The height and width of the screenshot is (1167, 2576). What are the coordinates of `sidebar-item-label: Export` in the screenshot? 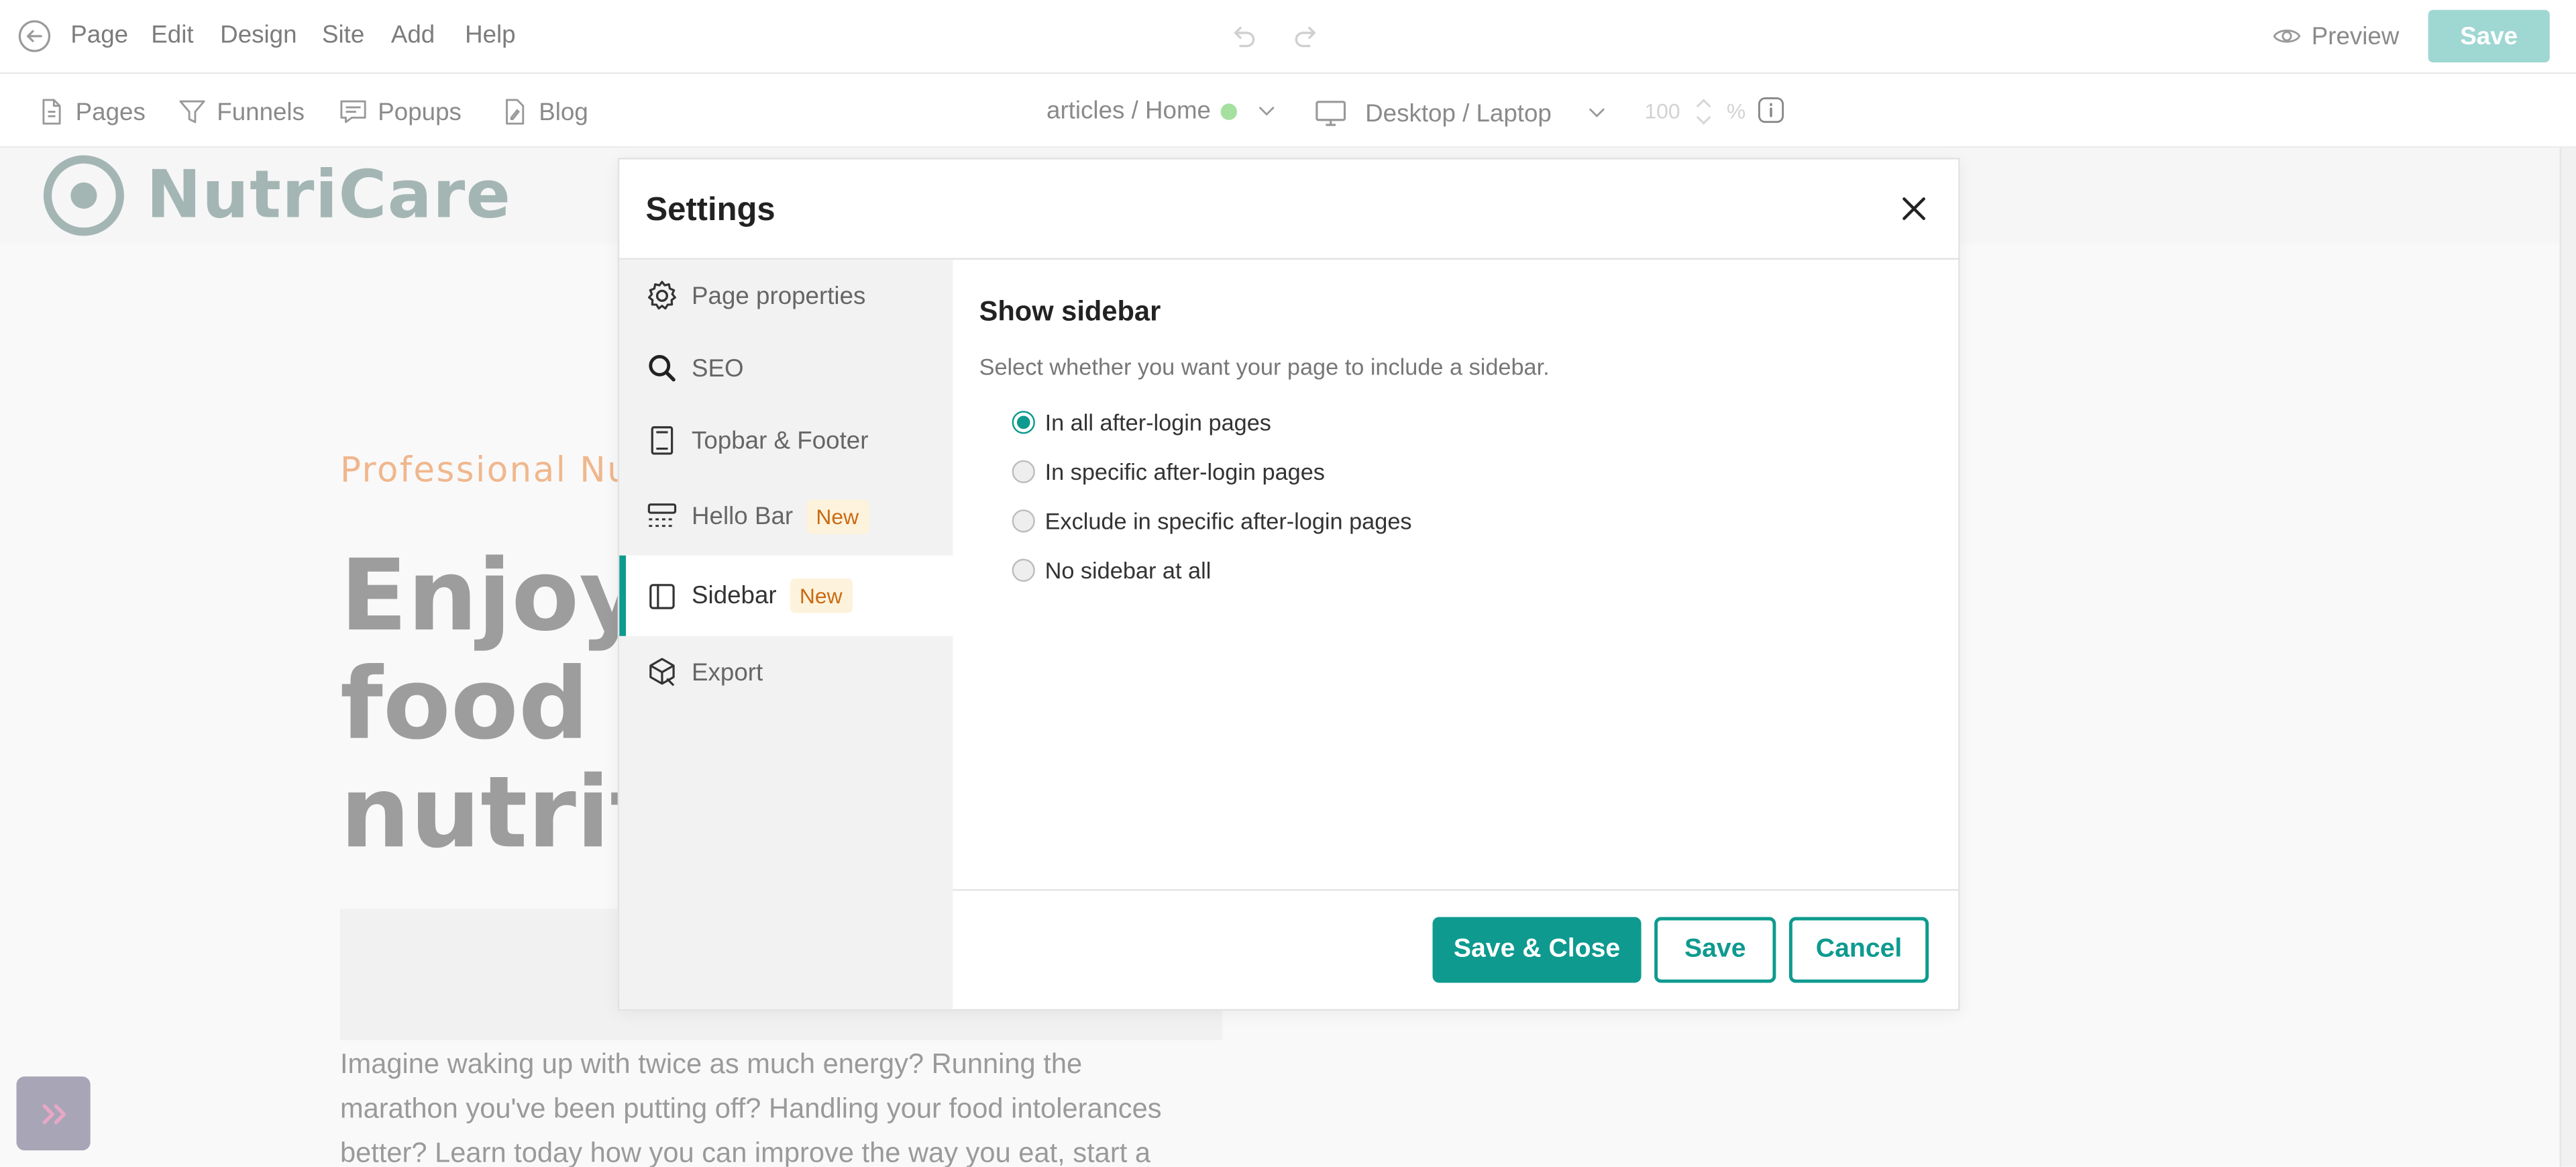 It's located at (727, 672).